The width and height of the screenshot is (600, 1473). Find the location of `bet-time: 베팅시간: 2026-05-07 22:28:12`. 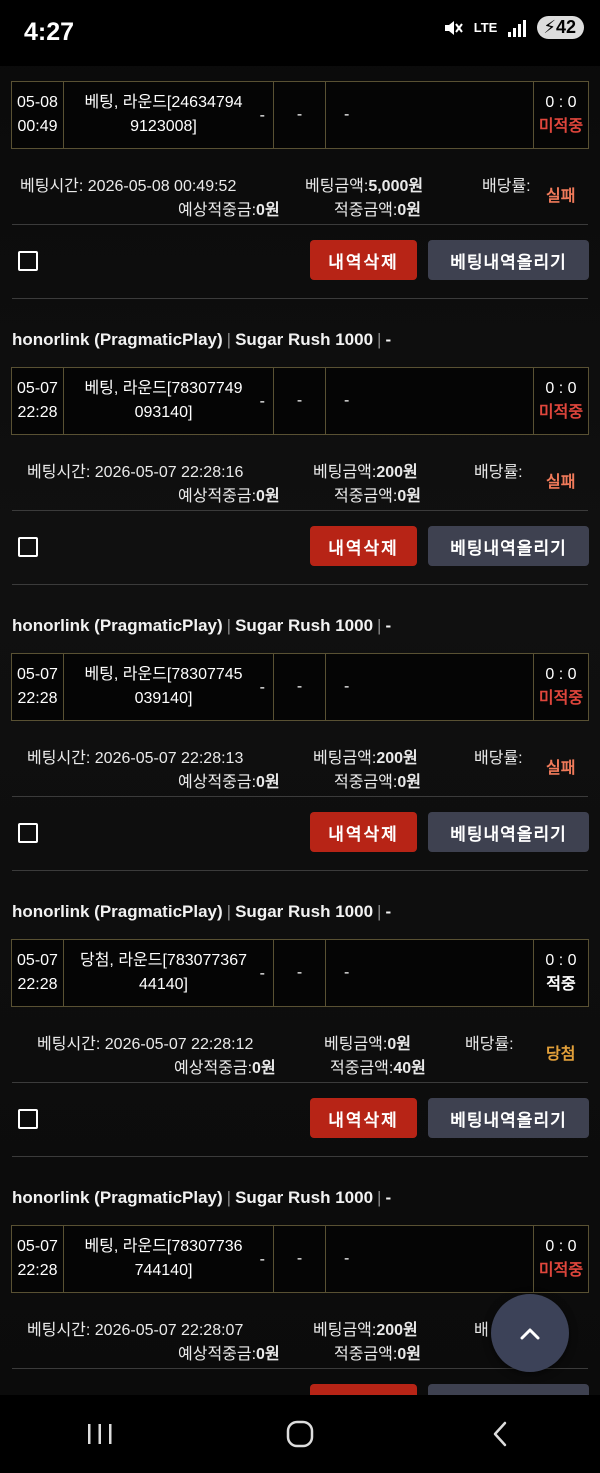

bet-time: 베팅시간: 2026-05-07 22:28:12 is located at coordinates (145, 1044).